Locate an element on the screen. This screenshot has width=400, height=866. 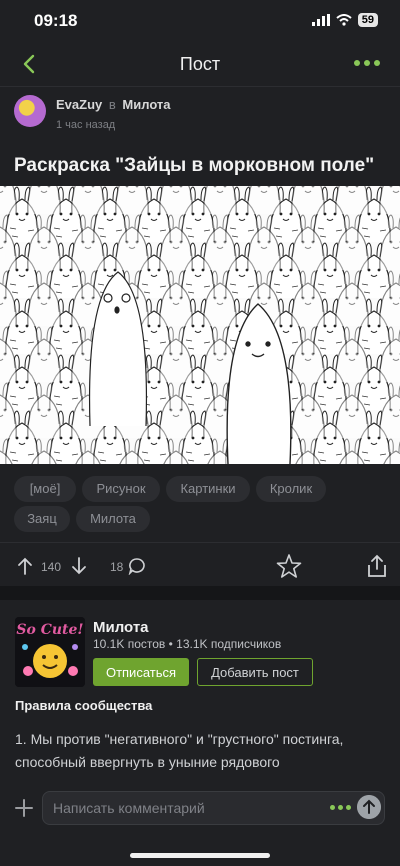
status-time: 09:18 is located at coordinates (56, 20).